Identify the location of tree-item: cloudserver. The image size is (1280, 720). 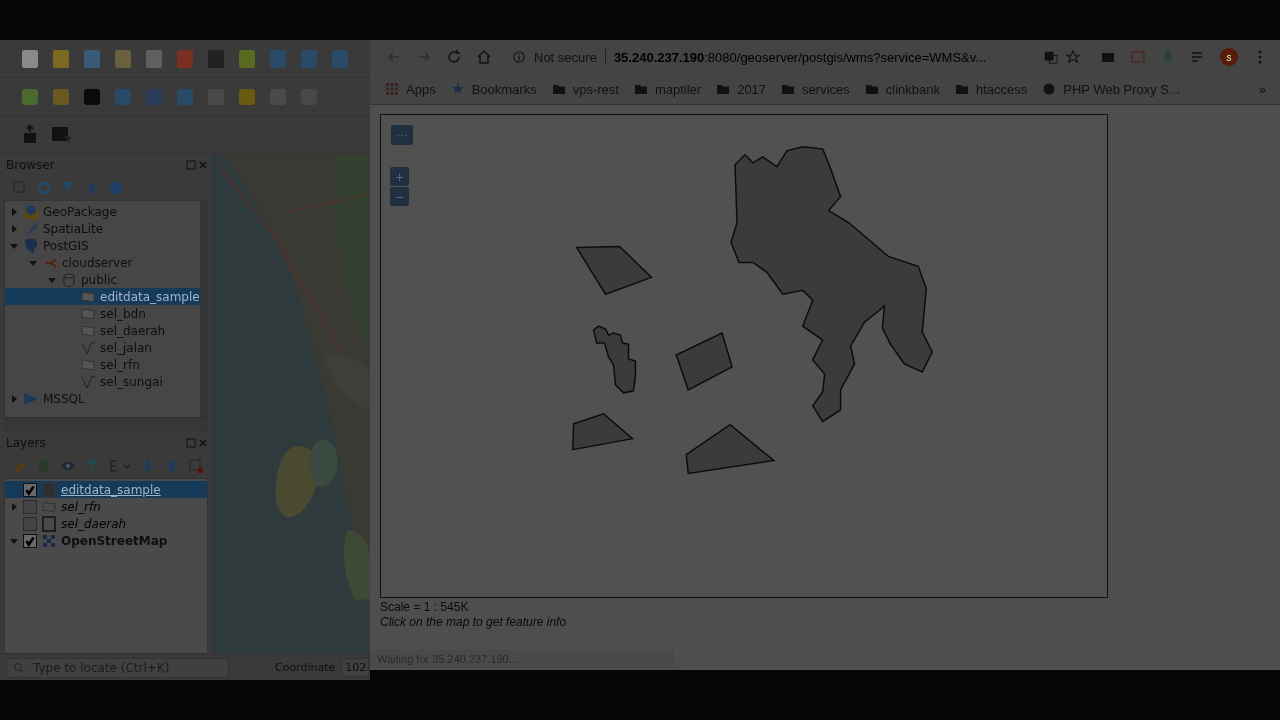
(102, 262).